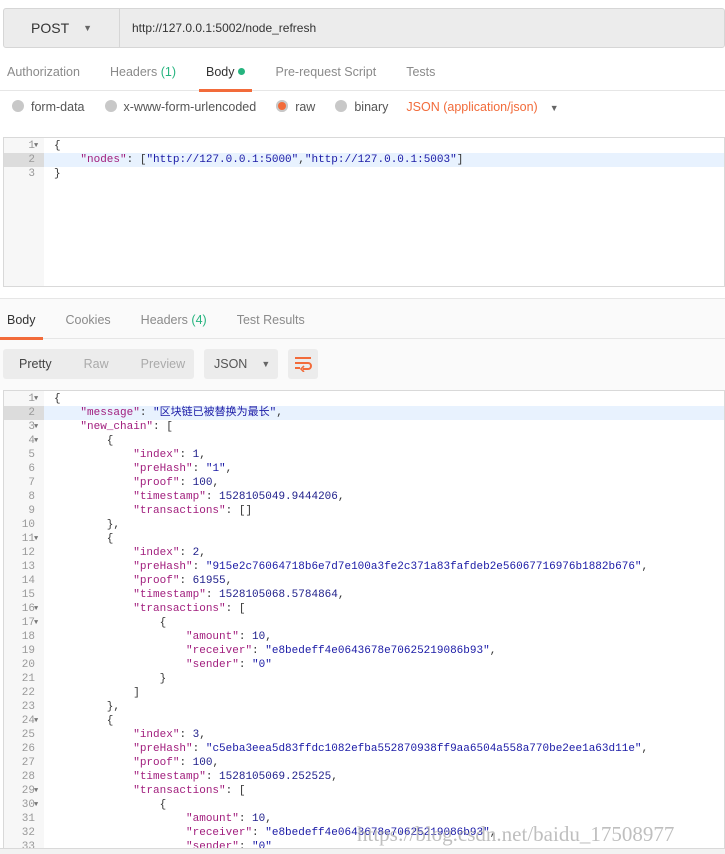  Describe the element at coordinates (199, 320) in the screenshot. I see `tab-count: (4)` at that location.